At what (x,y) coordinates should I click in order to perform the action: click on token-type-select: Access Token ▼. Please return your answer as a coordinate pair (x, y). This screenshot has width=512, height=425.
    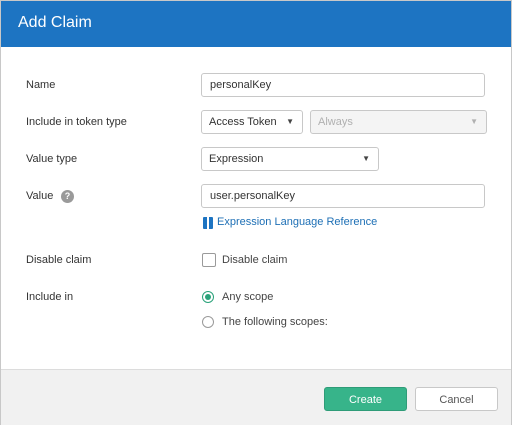
    Looking at the image, I should click on (252, 122).